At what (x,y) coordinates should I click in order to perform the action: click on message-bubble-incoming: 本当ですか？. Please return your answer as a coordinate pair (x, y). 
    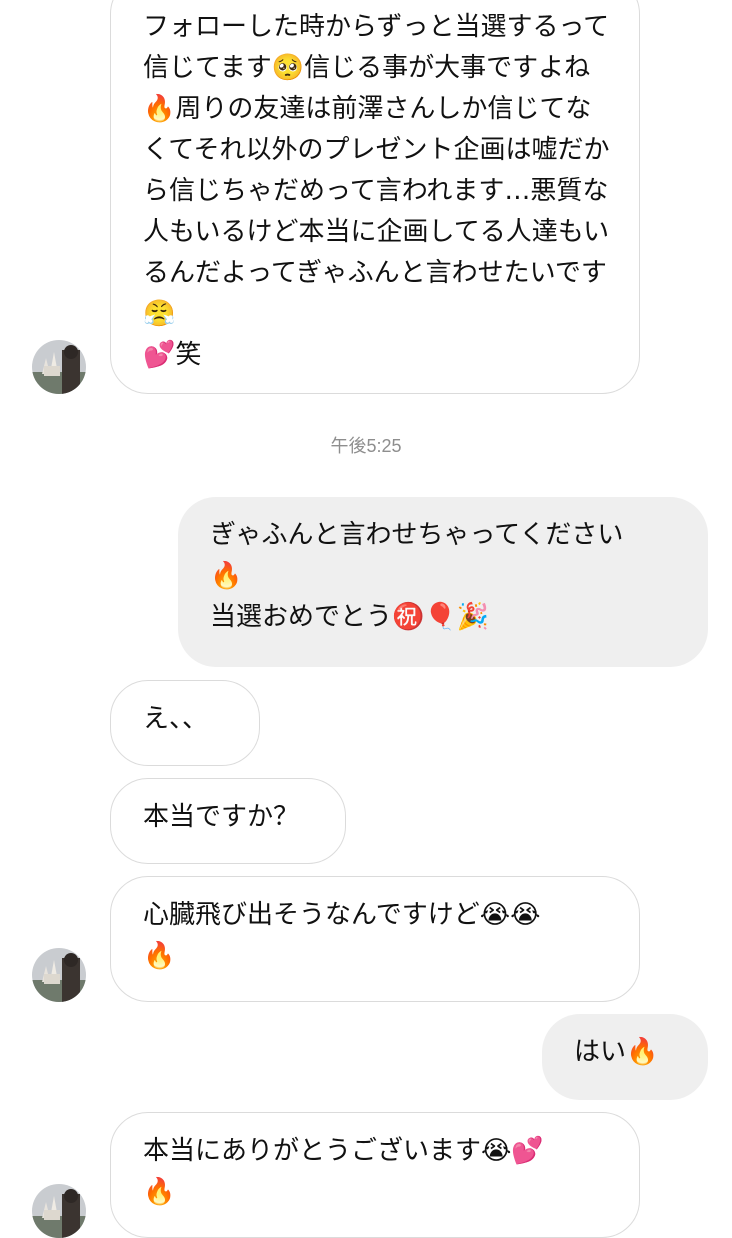
    Looking at the image, I should click on (228, 821).